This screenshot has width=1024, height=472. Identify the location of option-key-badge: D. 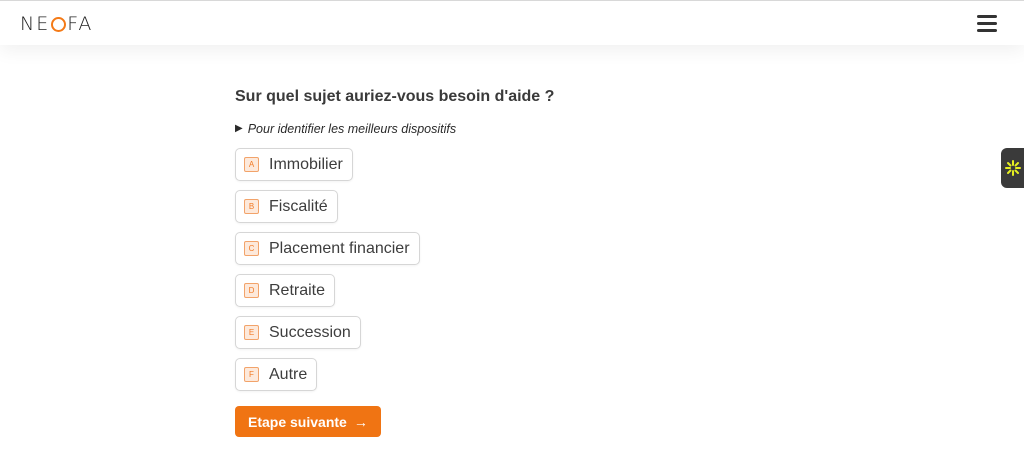
(251, 290).